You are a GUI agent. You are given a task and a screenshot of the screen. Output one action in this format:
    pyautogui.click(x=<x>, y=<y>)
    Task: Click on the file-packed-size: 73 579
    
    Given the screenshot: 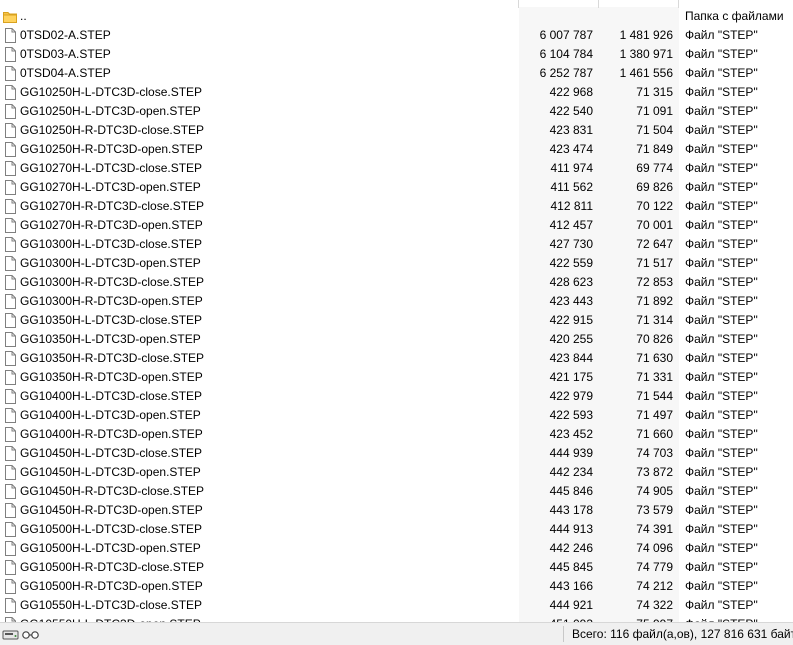 What is the action you would take?
    pyautogui.click(x=654, y=510)
    